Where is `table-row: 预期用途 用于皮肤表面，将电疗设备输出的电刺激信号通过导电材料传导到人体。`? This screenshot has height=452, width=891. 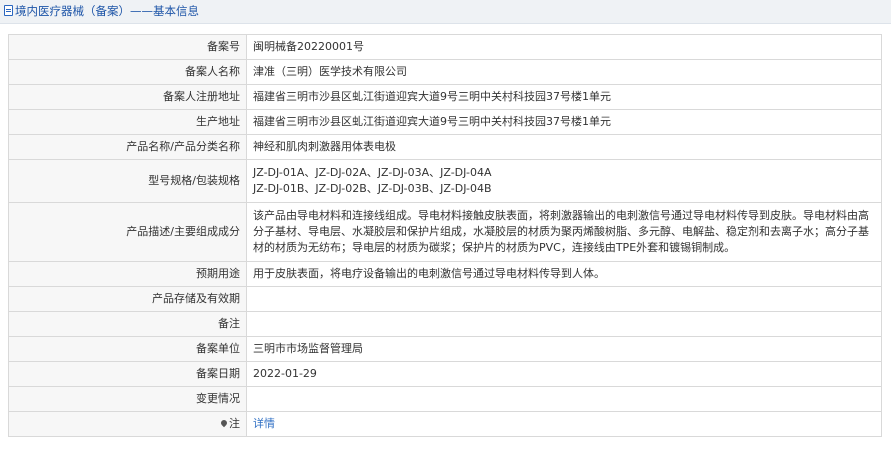
table-row: 预期用途 用于皮肤表面，将电疗设备输出的电刺激信号通过导电材料传导到人体。 is located at coordinates (445, 274).